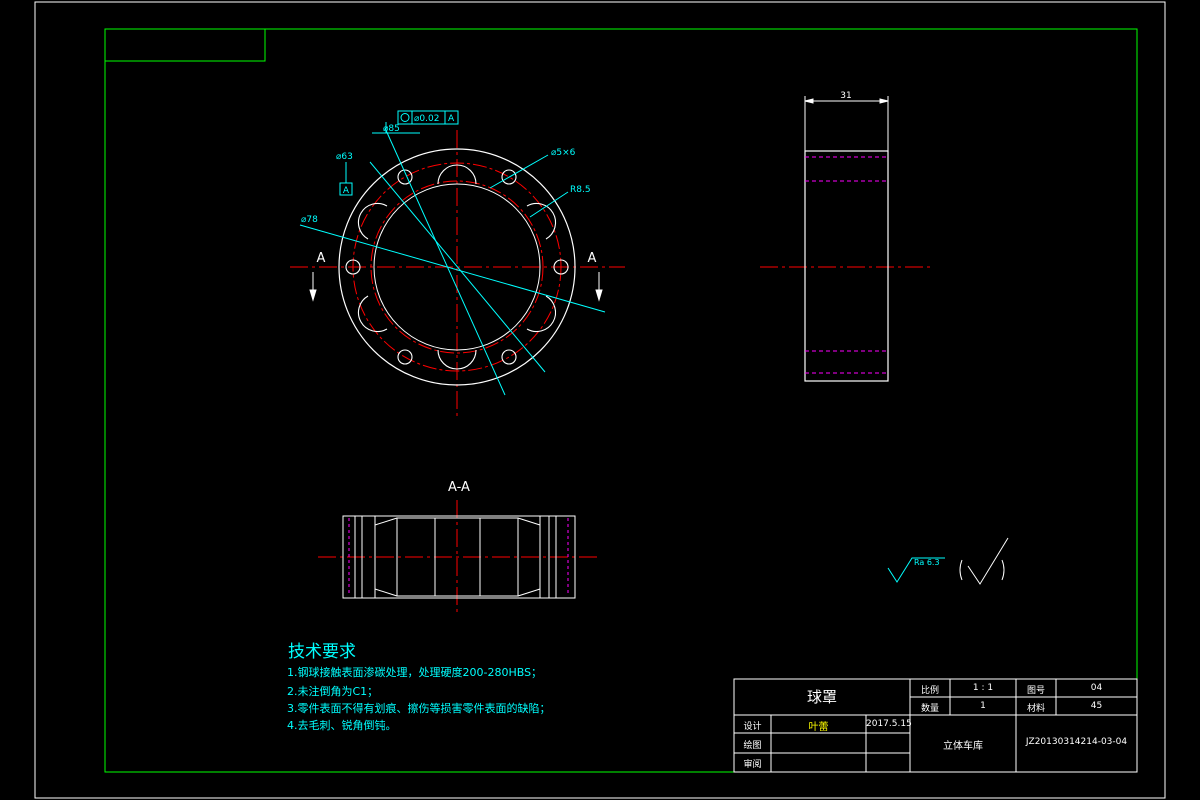  Describe the element at coordinates (580, 190) in the screenshot. I see `dim-radius: R8.5` at that location.